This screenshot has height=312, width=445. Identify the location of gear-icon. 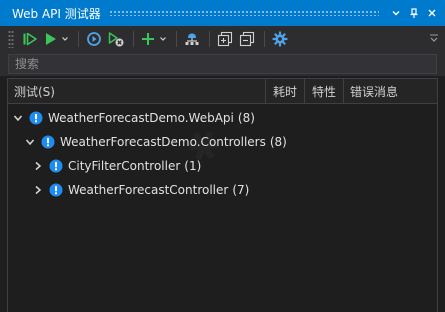
(280, 39).